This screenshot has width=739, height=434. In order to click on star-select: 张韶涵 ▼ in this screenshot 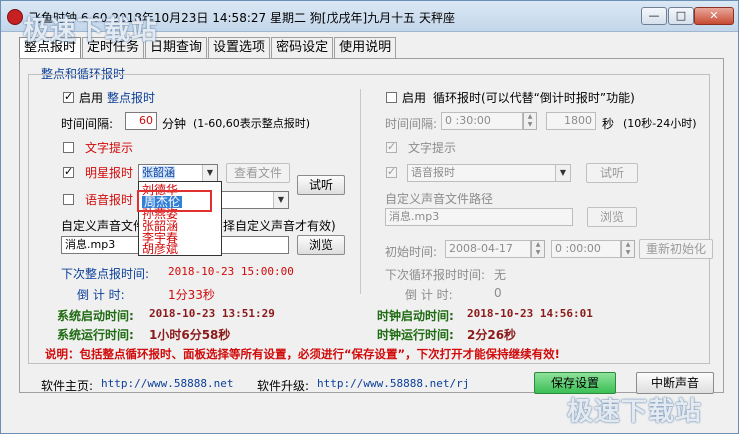, I will do `click(178, 173)`.